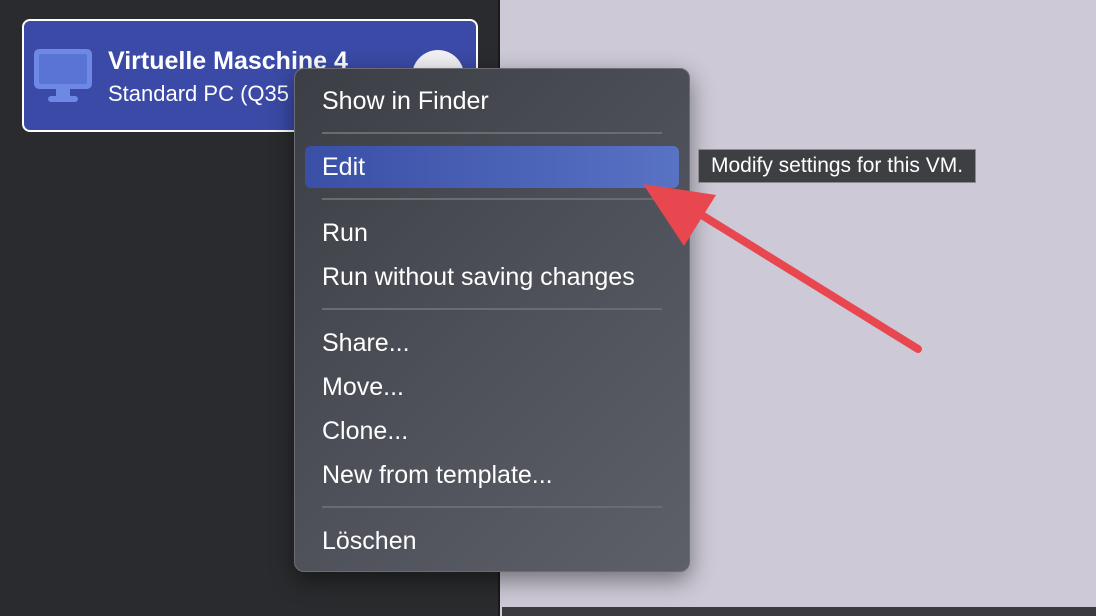  What do you see at coordinates (492, 167) in the screenshot?
I see `menu-item-edit: Edit` at bounding box center [492, 167].